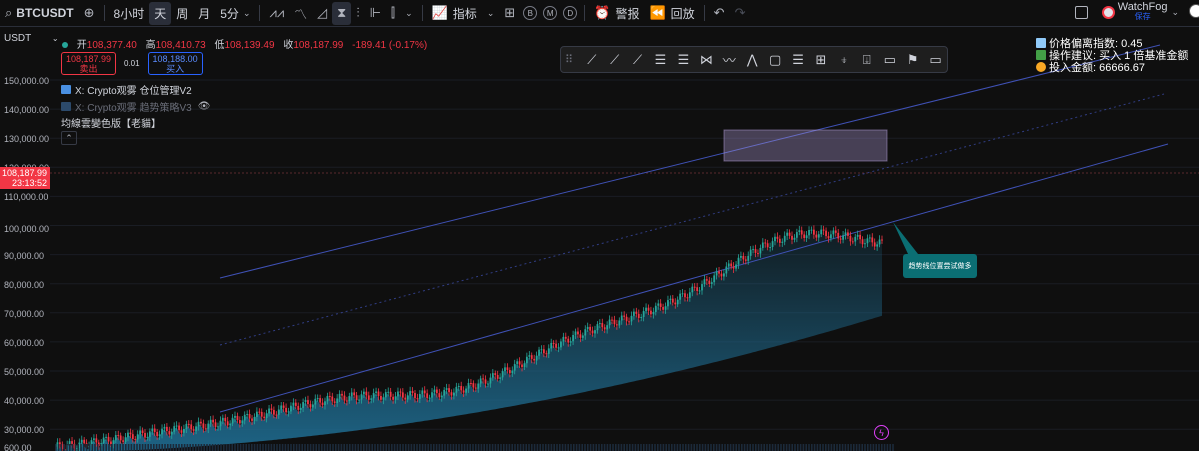 The height and width of the screenshot is (451, 1199). What do you see at coordinates (322, 13) in the screenshot?
I see `area-chart-icon: ◿` at bounding box center [322, 13].